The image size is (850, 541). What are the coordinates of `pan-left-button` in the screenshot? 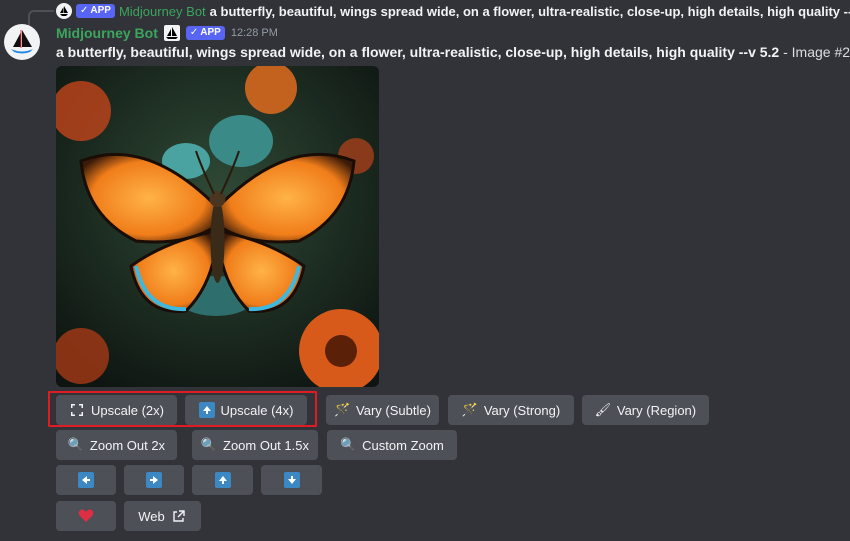 It's located at (86, 480).